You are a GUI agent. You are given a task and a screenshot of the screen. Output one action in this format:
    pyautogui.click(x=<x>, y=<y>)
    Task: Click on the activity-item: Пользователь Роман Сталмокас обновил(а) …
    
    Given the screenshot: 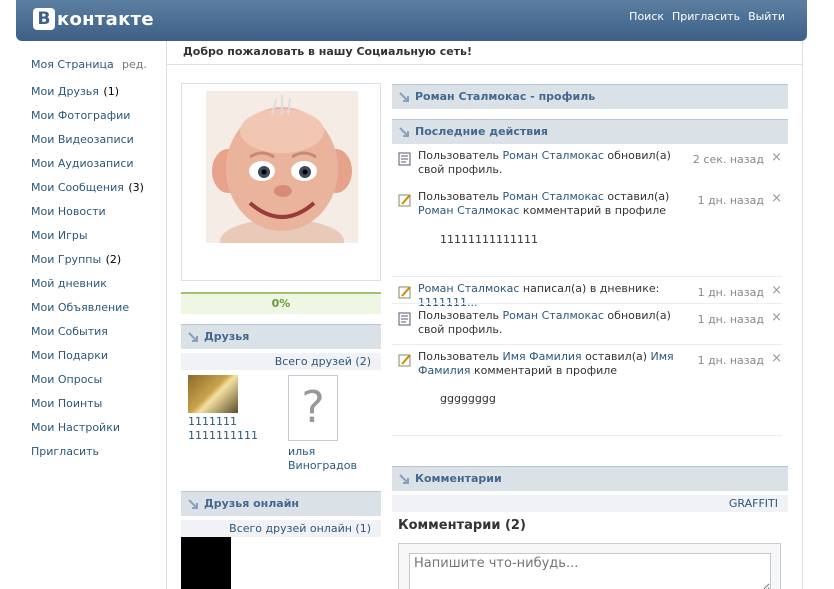 What is the action you would take?
    pyautogui.click(x=593, y=169)
    